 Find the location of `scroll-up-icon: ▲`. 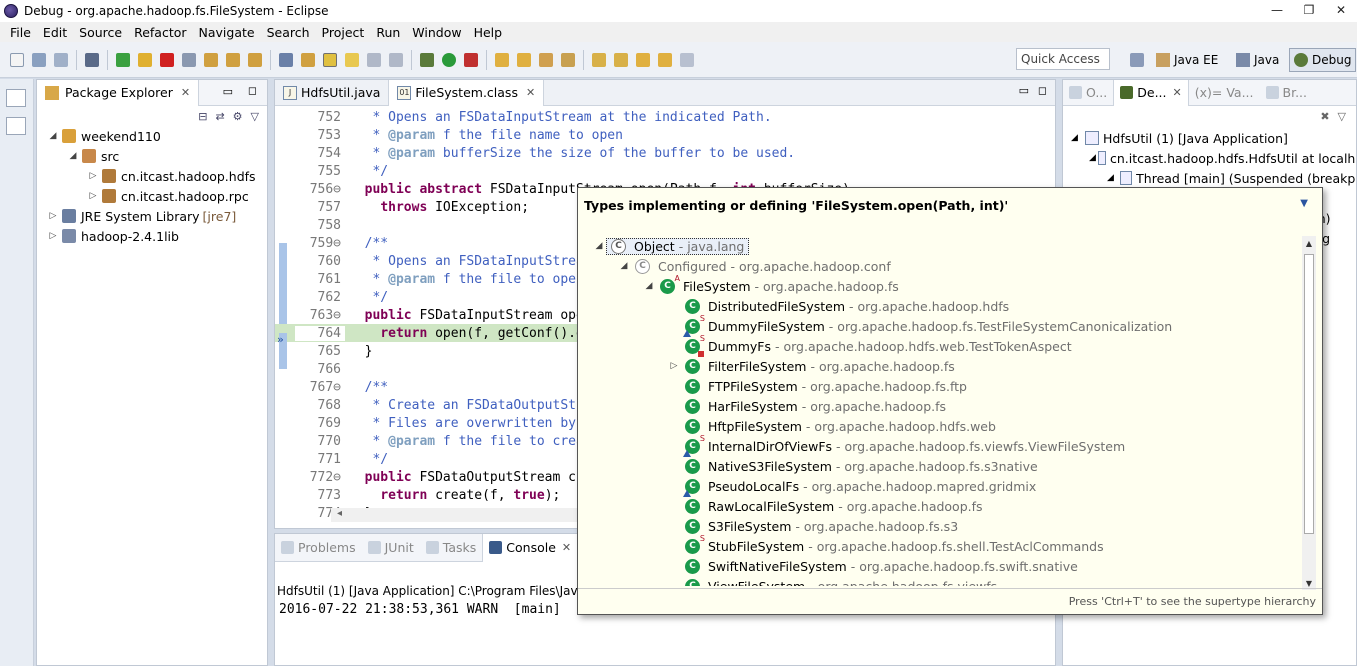

scroll-up-icon: ▲ is located at coordinates (1309, 243).